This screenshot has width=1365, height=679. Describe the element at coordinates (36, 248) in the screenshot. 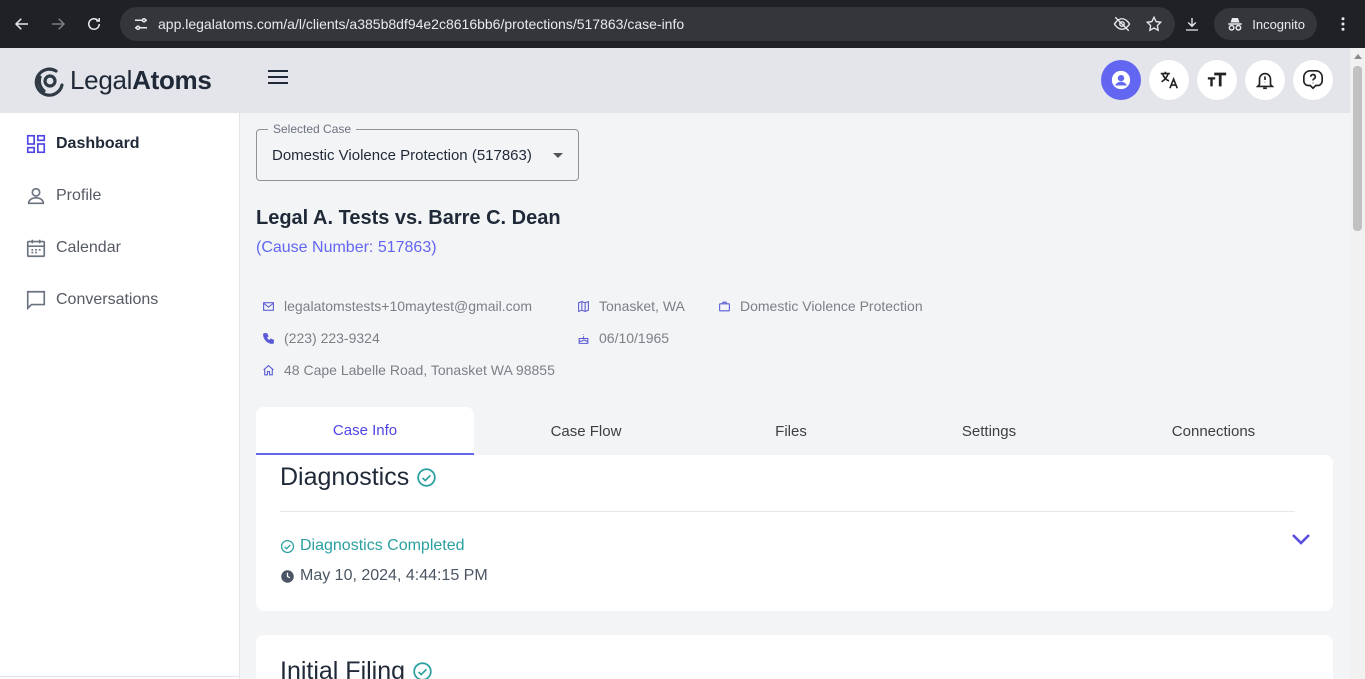

I see `calendar-icon` at that location.